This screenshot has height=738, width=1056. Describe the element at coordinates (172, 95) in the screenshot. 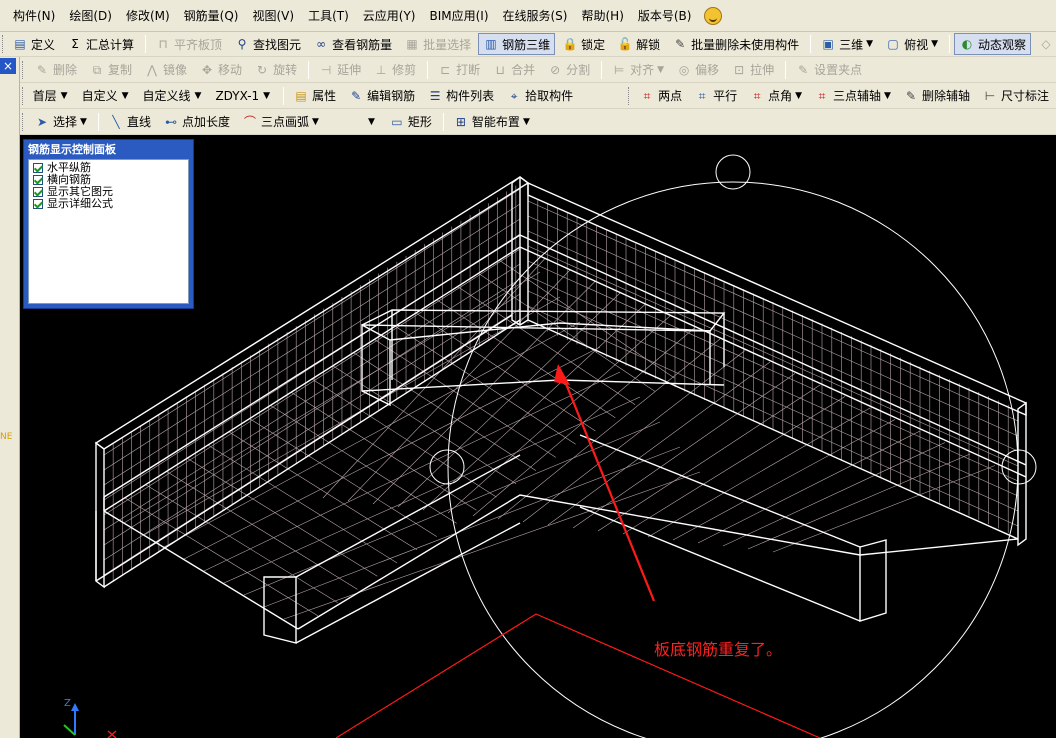

I see `subtype-select: 自定义线 ▼` at that location.